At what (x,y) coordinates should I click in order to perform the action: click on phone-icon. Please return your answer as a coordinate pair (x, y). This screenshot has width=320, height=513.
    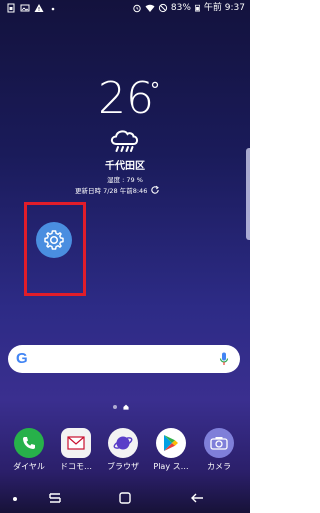
    Looking at the image, I should click on (29, 443).